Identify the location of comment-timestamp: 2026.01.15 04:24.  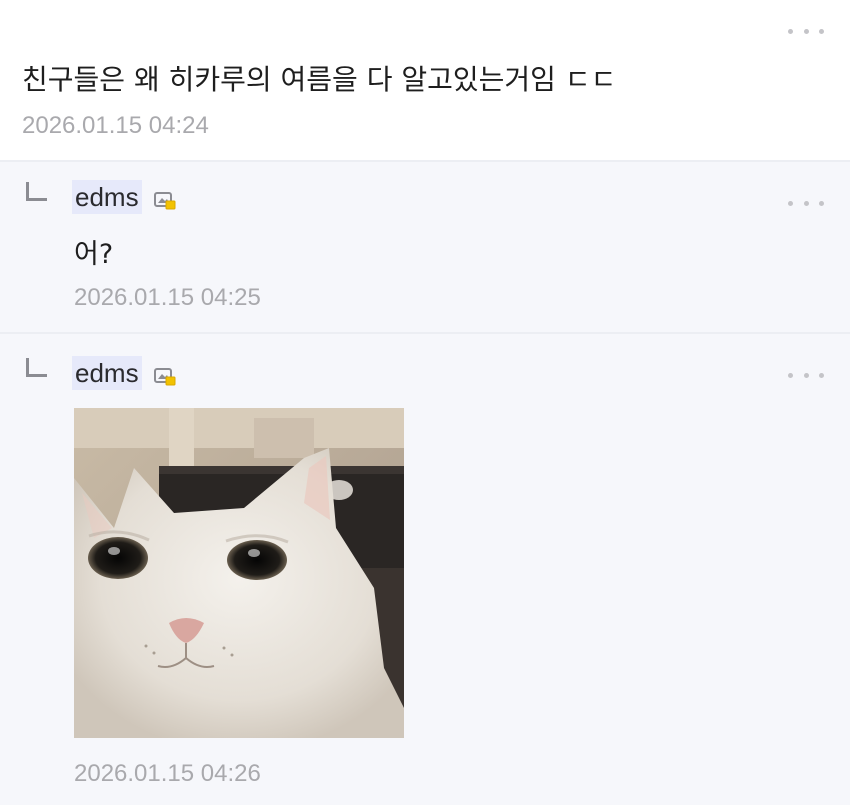
(115, 125).